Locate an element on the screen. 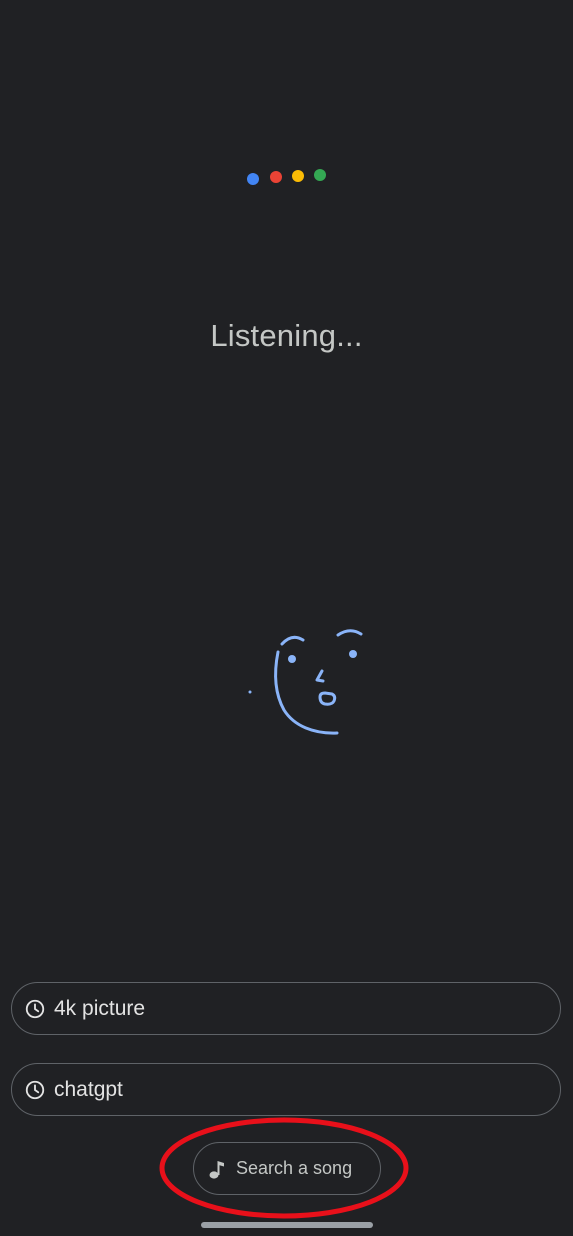 Image resolution: width=573 pixels, height=1236 pixels. suggestion-label: chatgpt is located at coordinates (88, 1089).